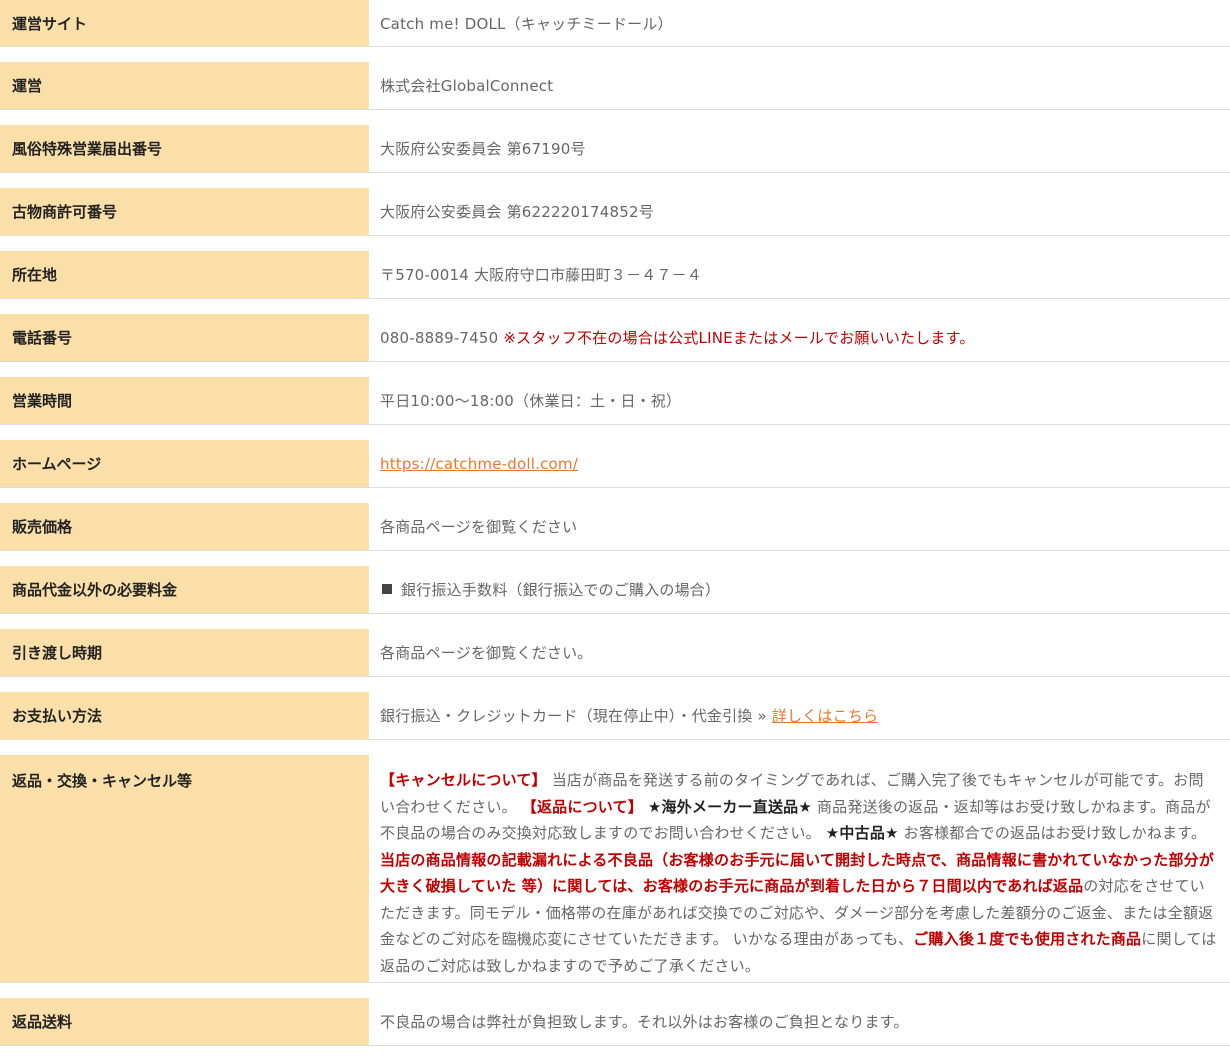 The height and width of the screenshot is (1061, 1230). What do you see at coordinates (862, 833) in the screenshot?
I see `used-item-heading: ★中古品★` at bounding box center [862, 833].